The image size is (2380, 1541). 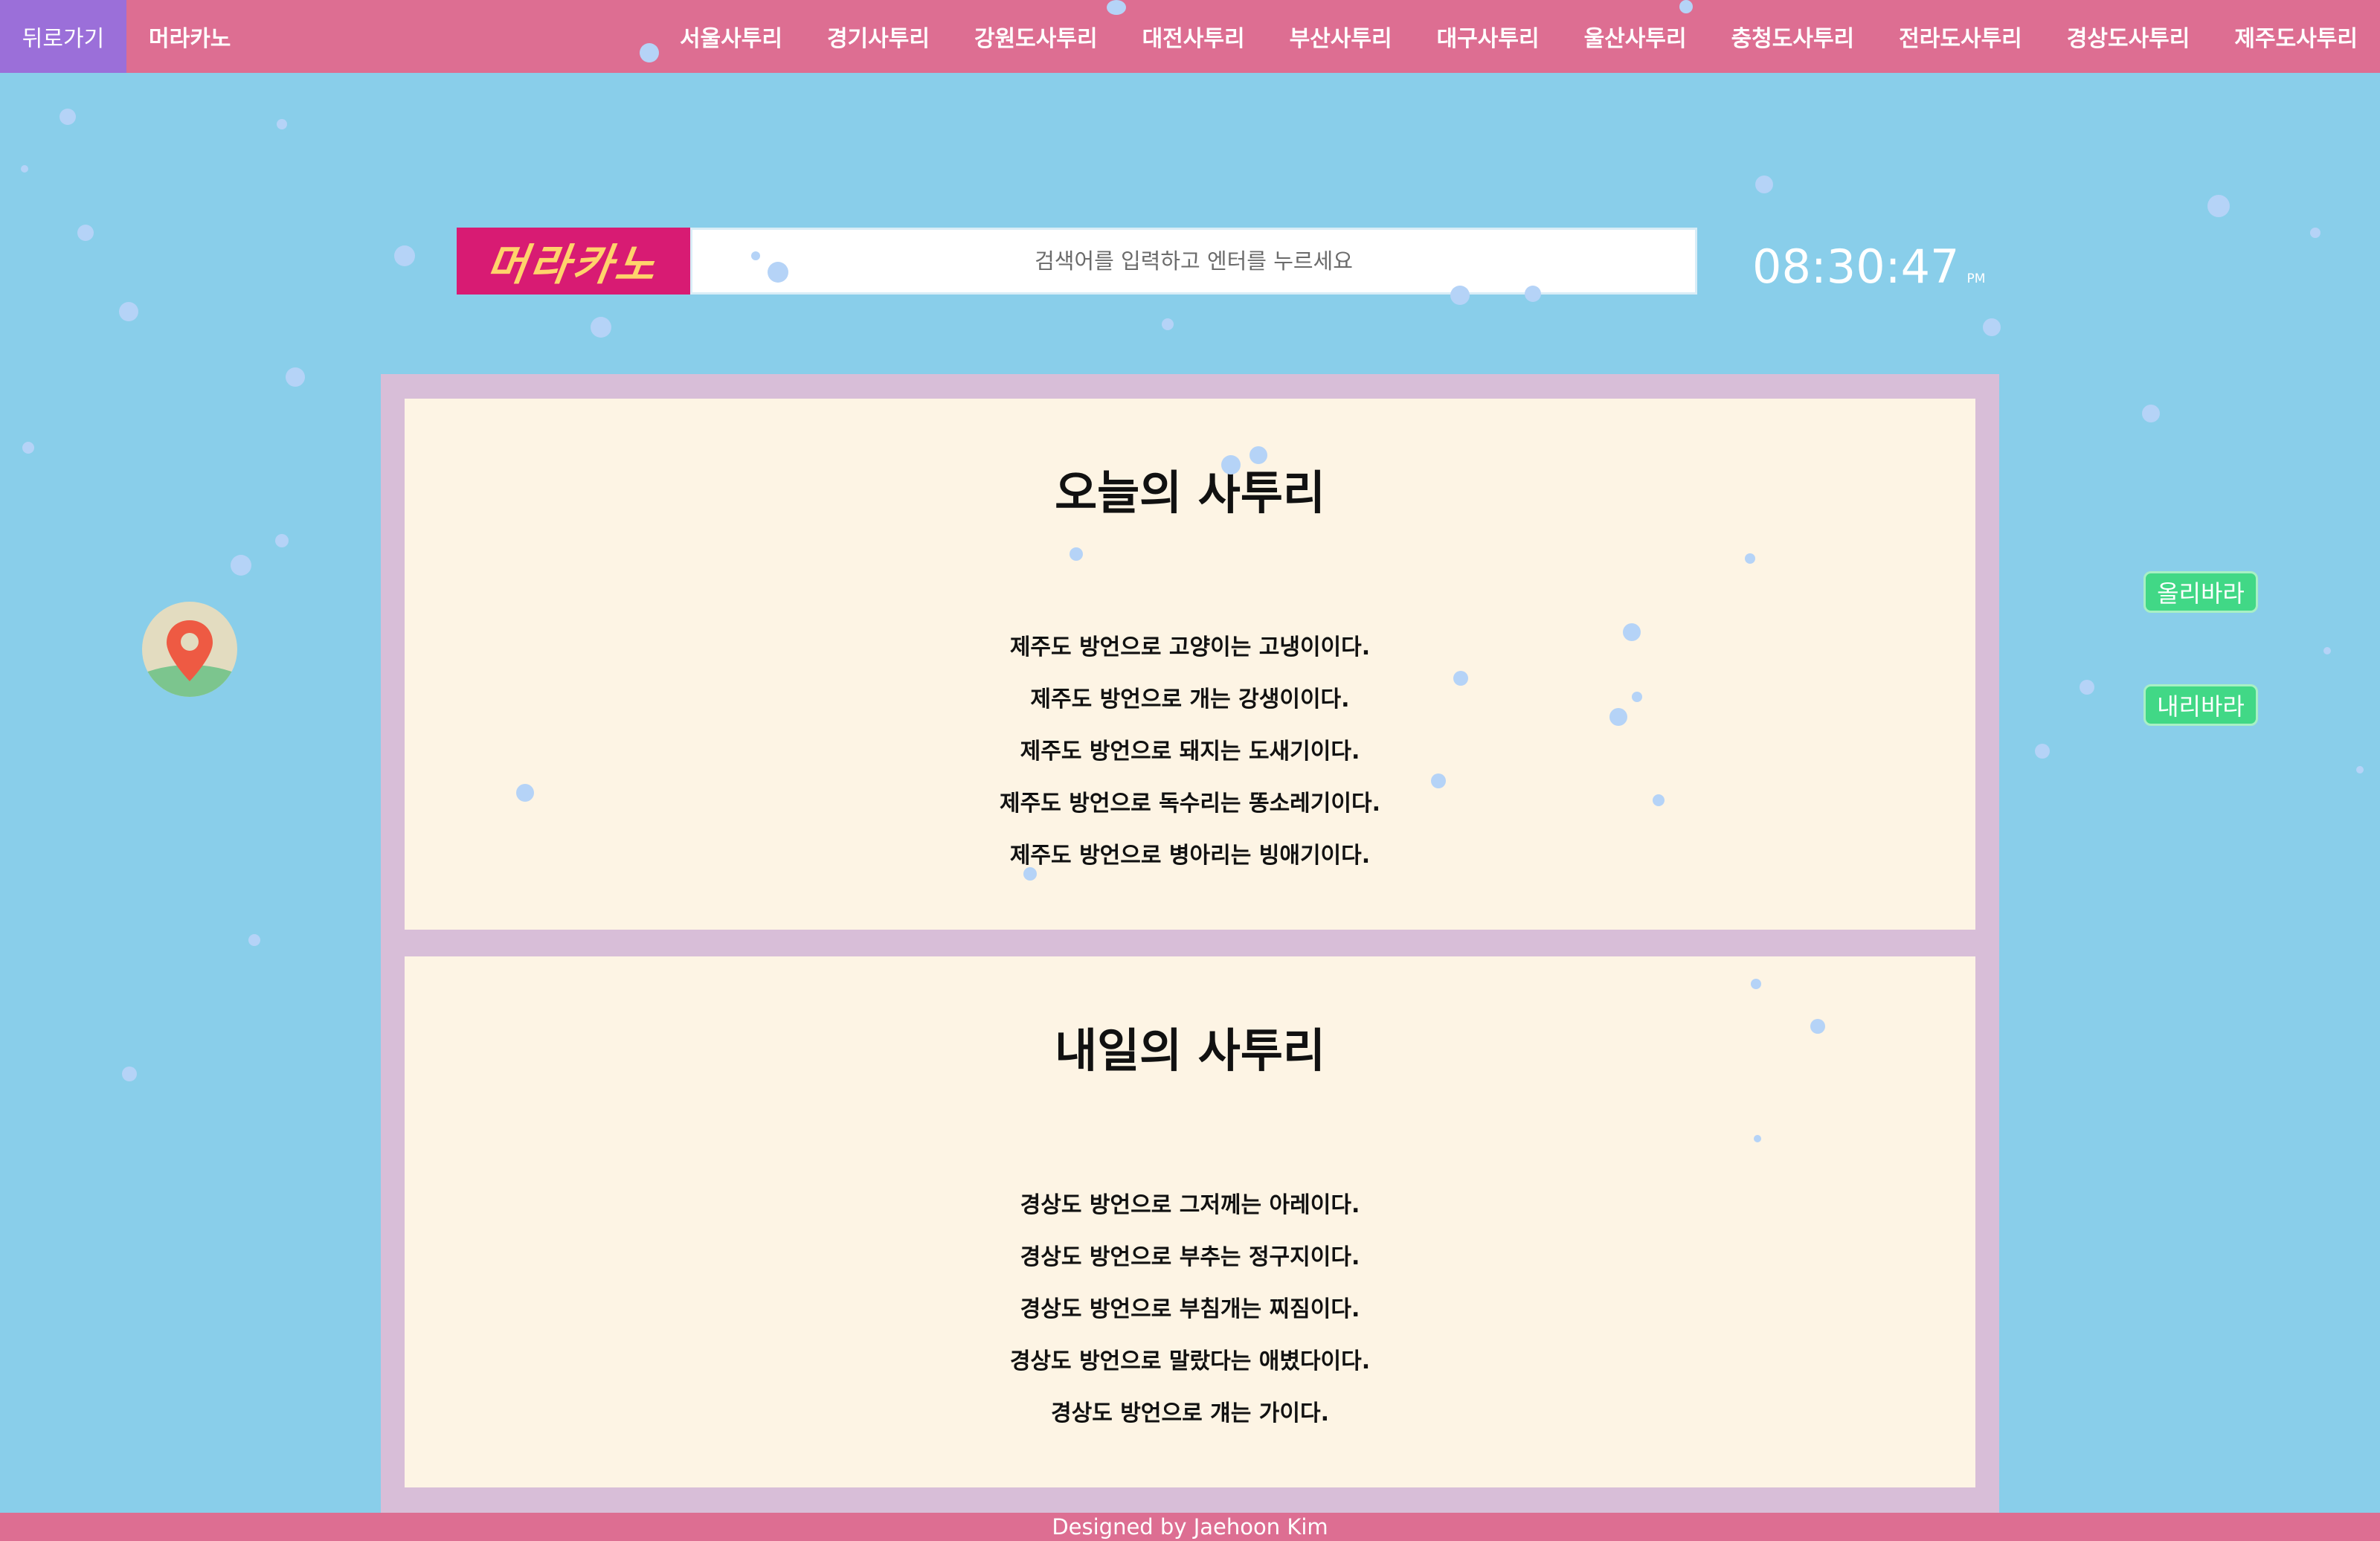 What do you see at coordinates (2200, 705) in the screenshot?
I see `scroll-down-button: 내리바라` at bounding box center [2200, 705].